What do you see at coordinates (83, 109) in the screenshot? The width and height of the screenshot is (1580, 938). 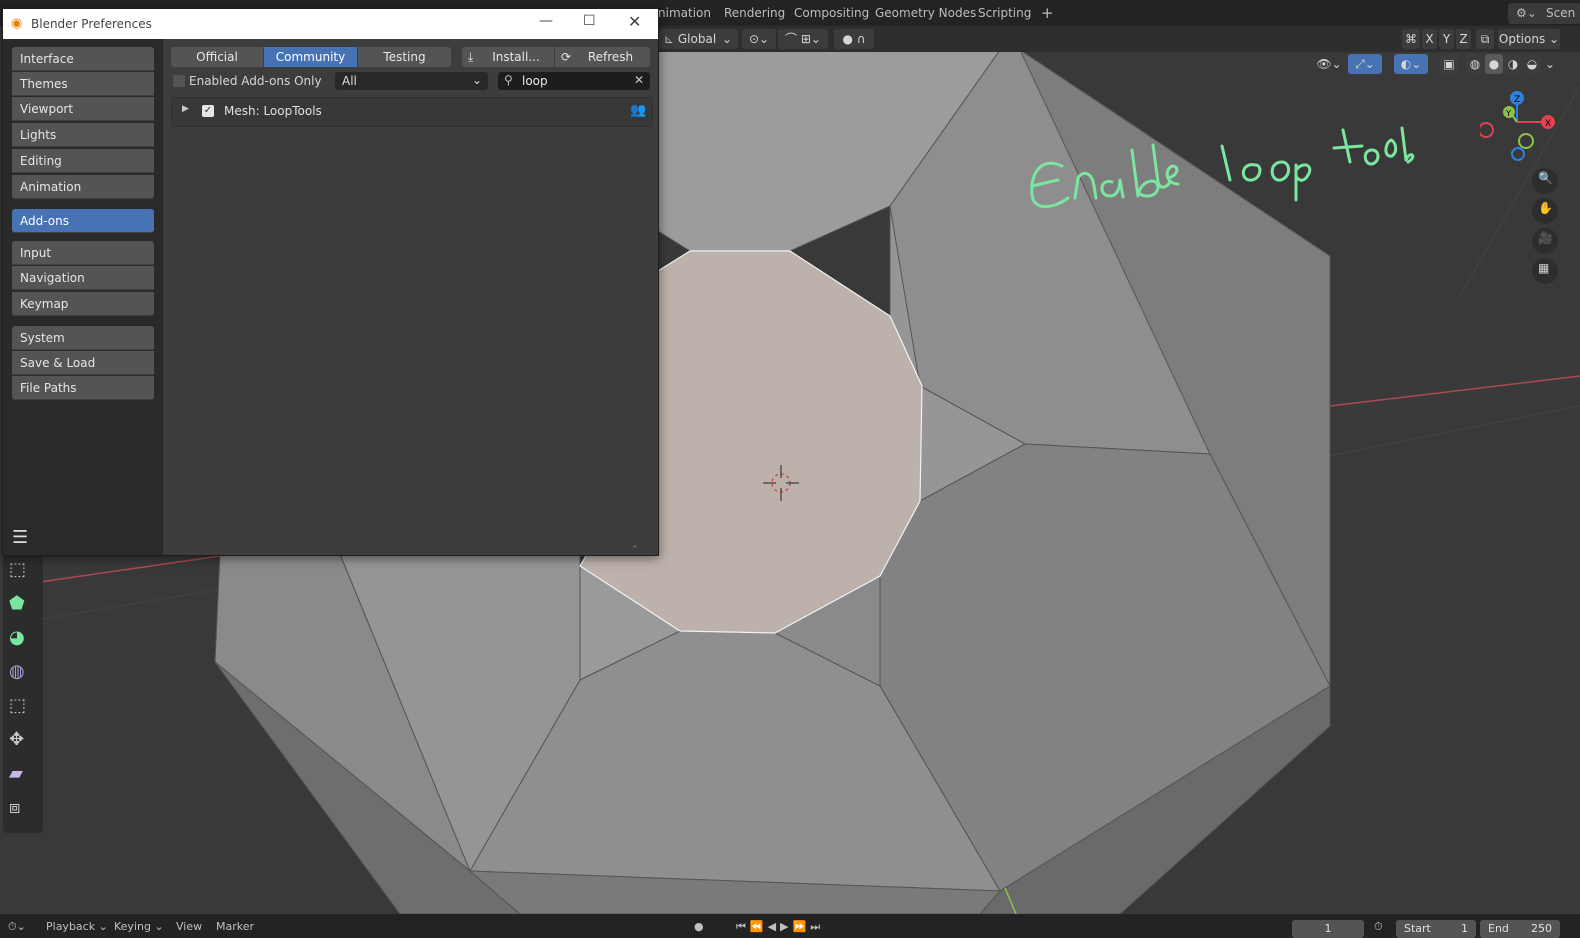 I see `sidebar-item-viewport: Viewport` at bounding box center [83, 109].